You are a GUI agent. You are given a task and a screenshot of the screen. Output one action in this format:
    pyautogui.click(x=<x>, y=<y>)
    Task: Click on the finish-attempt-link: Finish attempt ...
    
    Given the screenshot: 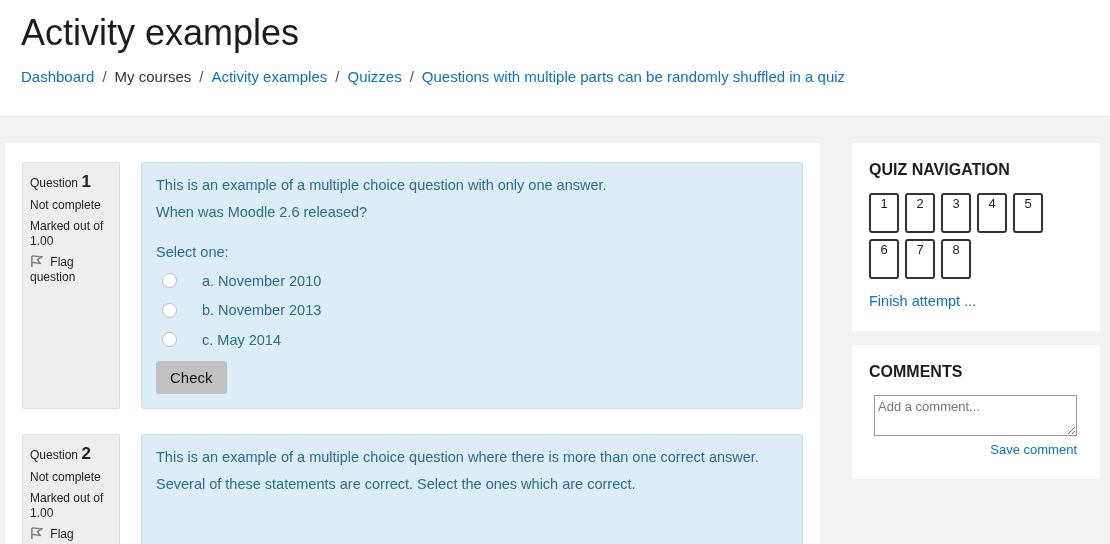 What is the action you would take?
    pyautogui.click(x=976, y=301)
    